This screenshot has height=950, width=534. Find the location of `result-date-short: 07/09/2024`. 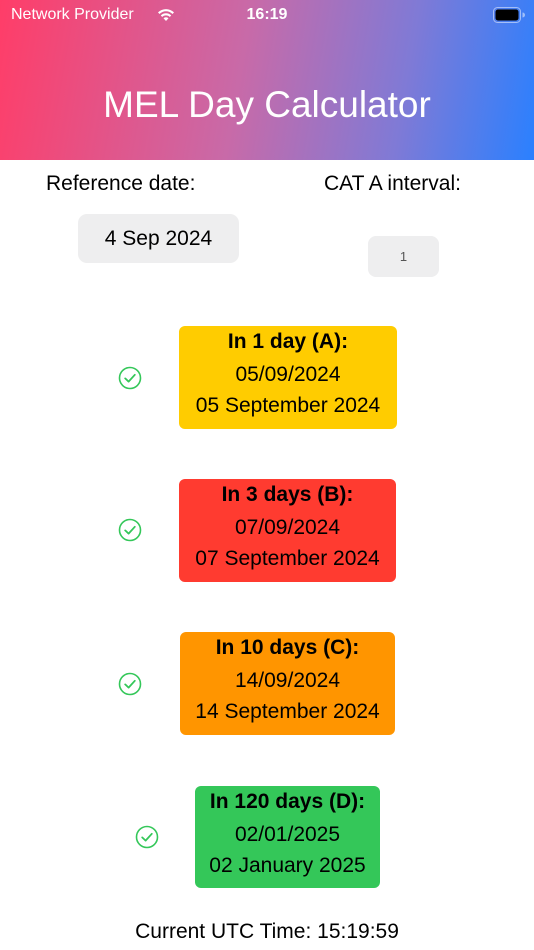

result-date-short: 07/09/2024 is located at coordinates (287, 527).